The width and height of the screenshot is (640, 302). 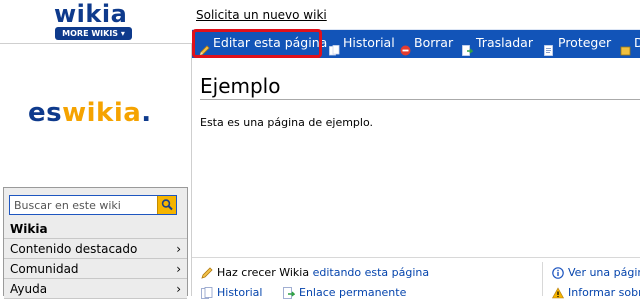 I want to click on history-button: Historial, so click(x=362, y=43).